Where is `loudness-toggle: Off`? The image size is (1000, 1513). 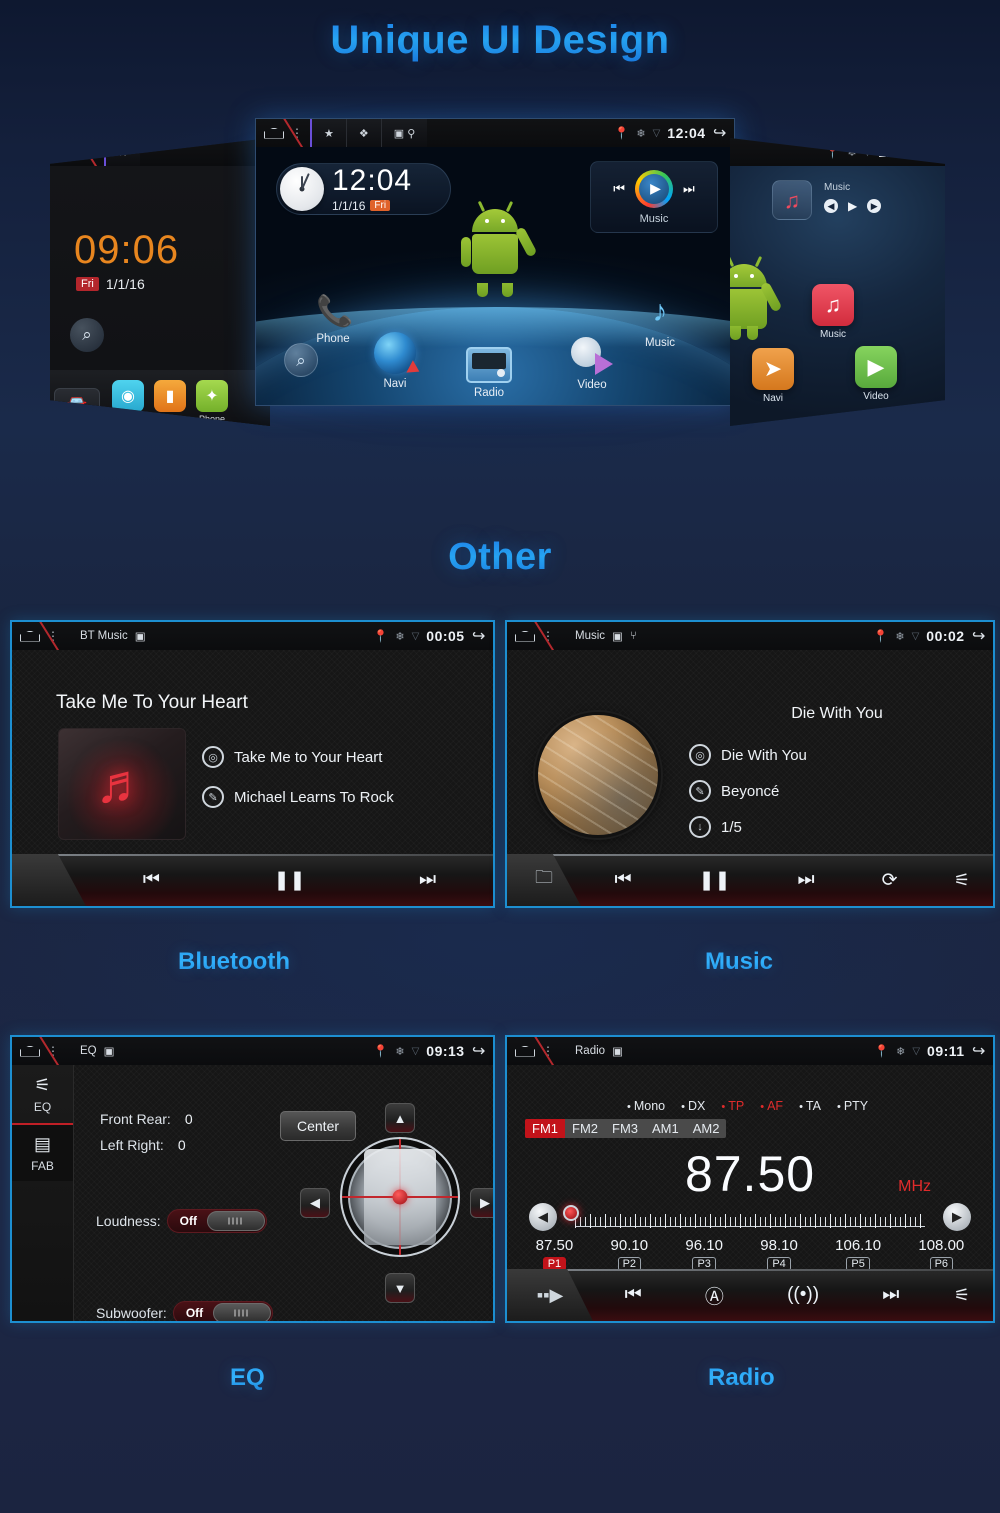 loudness-toggle: Off is located at coordinates (216, 1221).